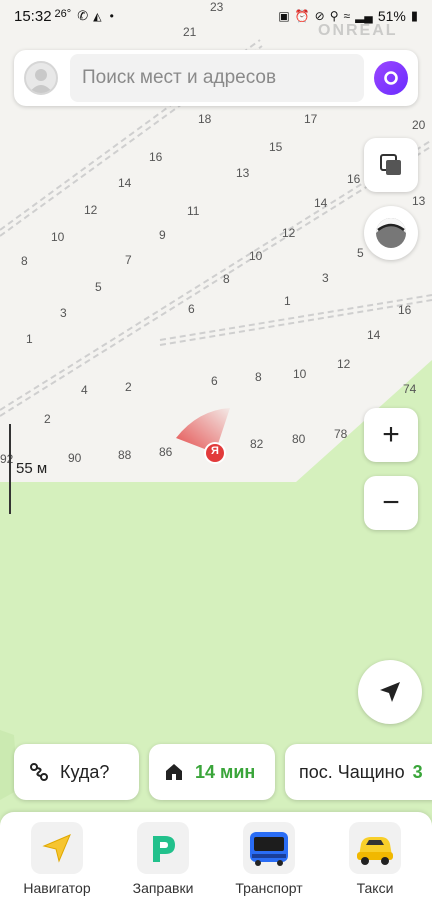  What do you see at coordinates (162, 235) in the screenshot?
I see `house-number: 9` at bounding box center [162, 235].